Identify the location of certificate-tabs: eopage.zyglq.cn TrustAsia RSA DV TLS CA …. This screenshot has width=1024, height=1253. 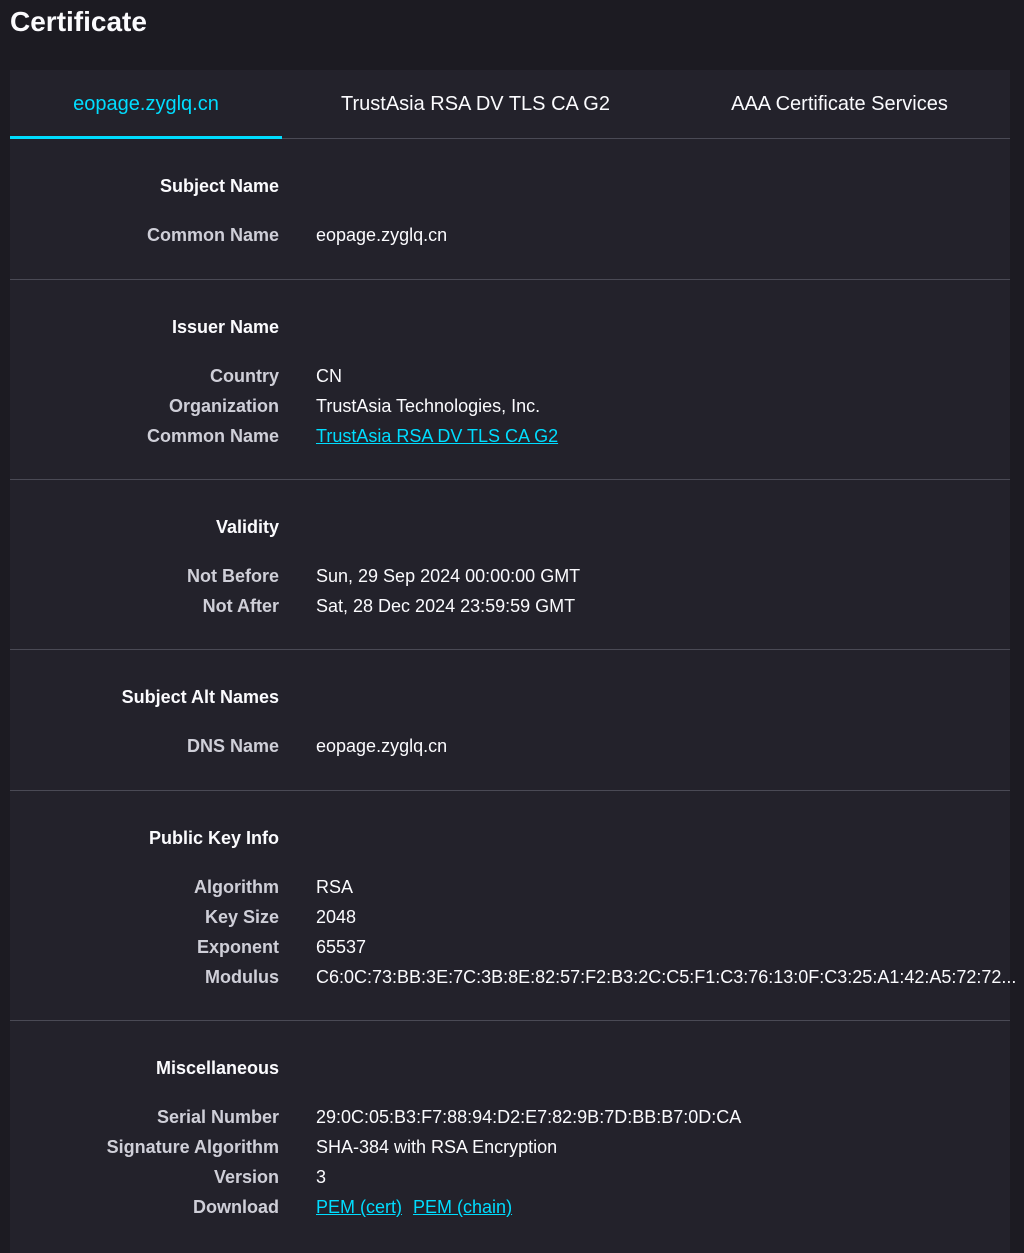
(510, 104).